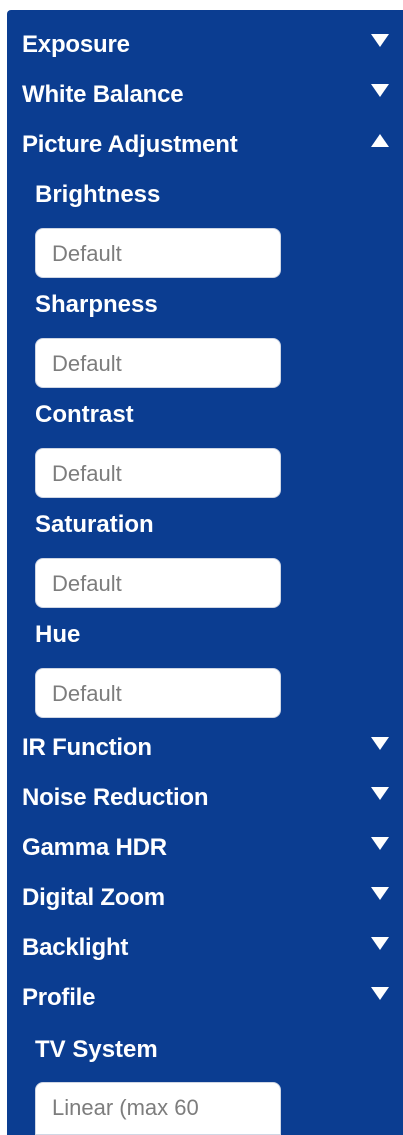  I want to click on section-label: Digital Zoom, so click(93, 897).